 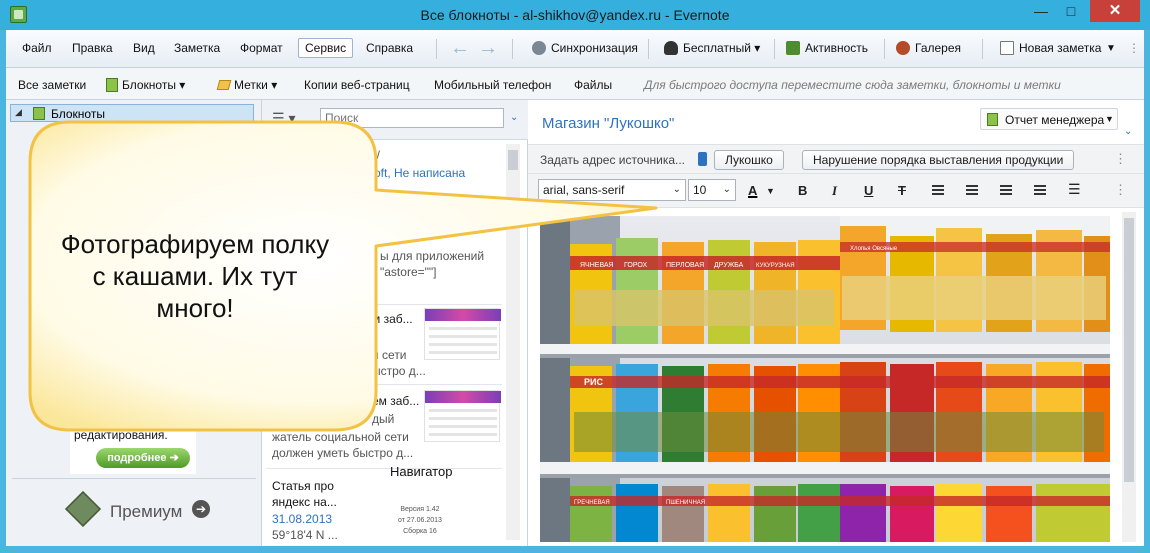 I want to click on menu-note: Заметка, so click(x=197, y=48).